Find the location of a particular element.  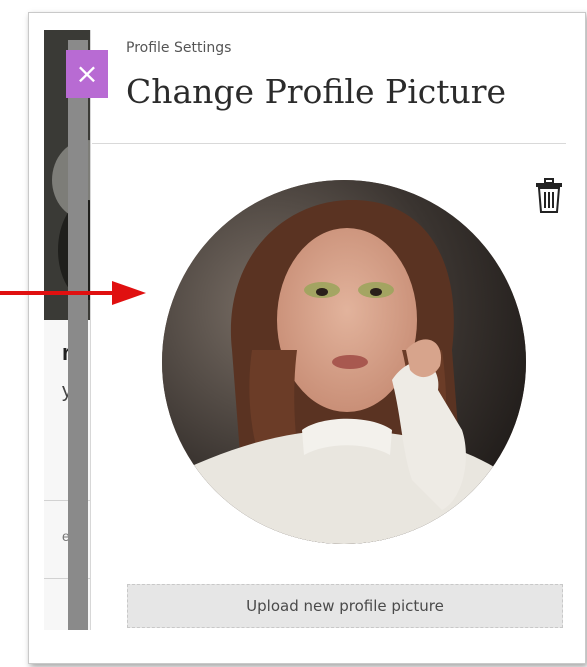

delete-picture-button is located at coordinates (549, 196).